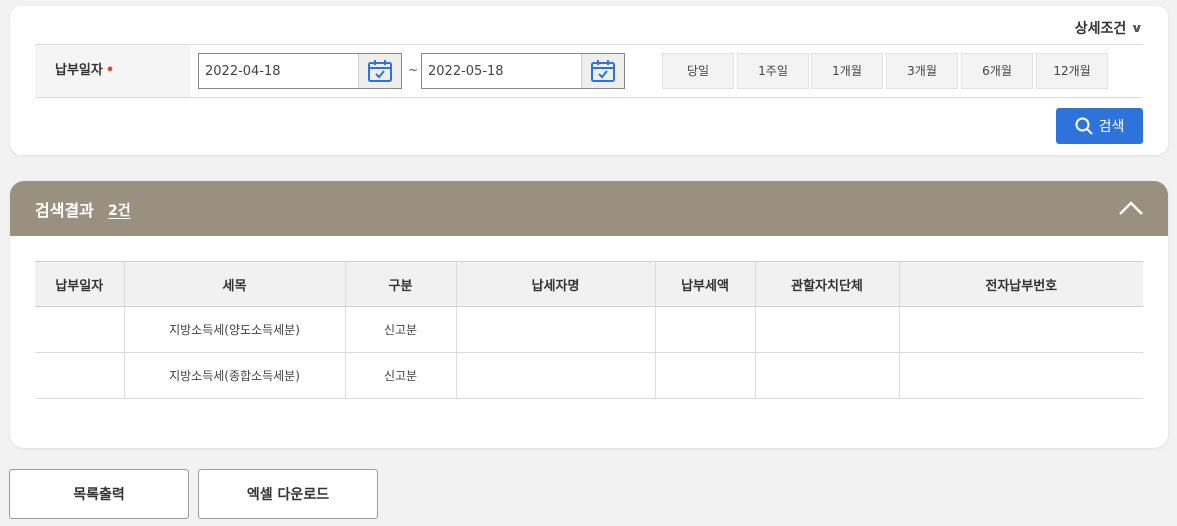 Image resolution: width=1177 pixels, height=526 pixels. I want to click on print-list-button: 목록출력, so click(99, 494).